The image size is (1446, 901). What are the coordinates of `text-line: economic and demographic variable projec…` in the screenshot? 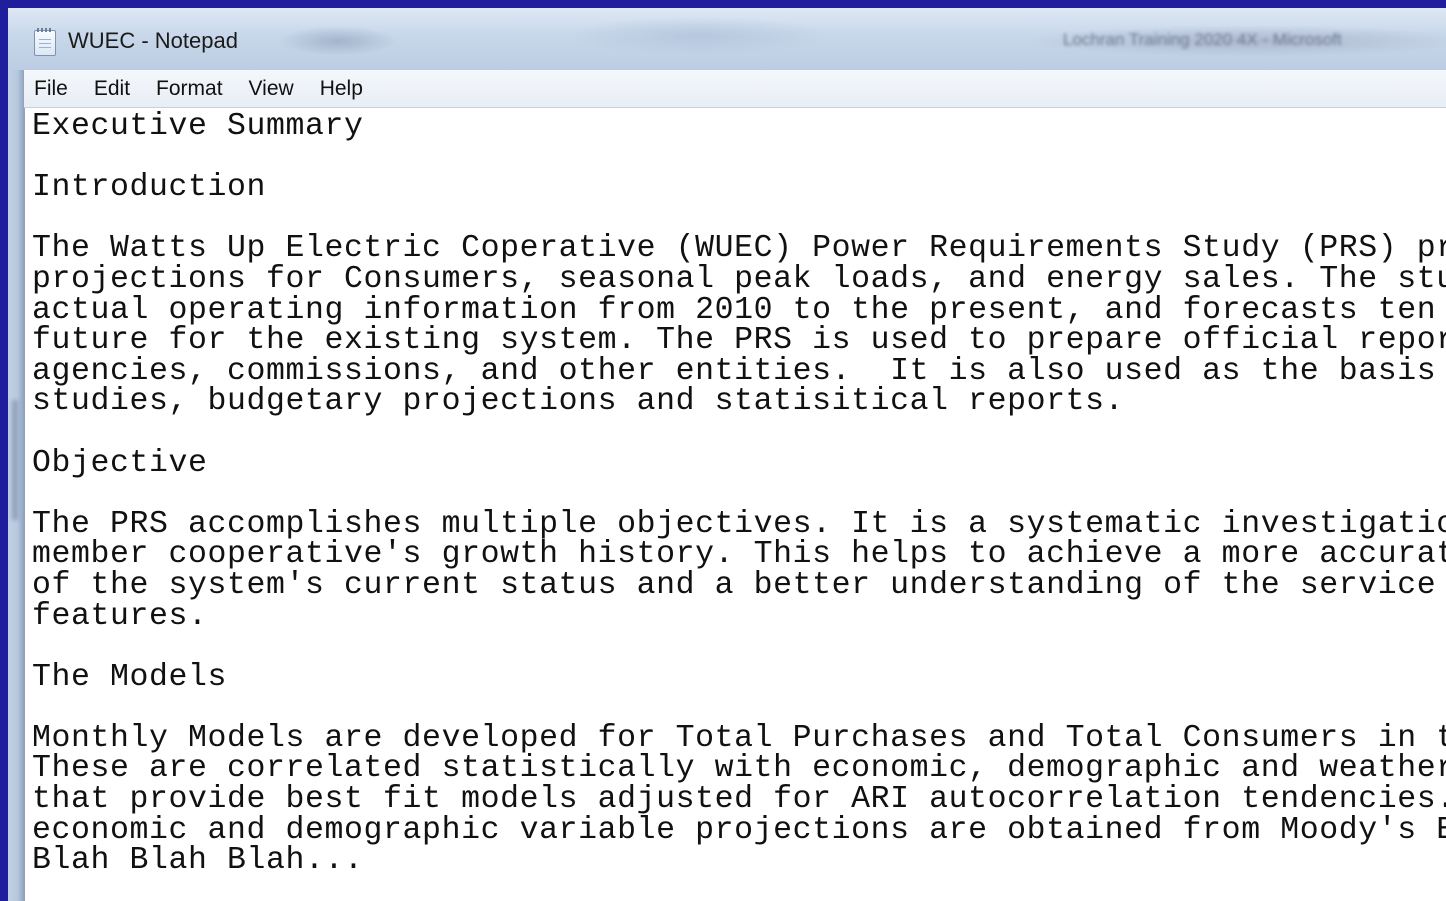 It's located at (739, 830).